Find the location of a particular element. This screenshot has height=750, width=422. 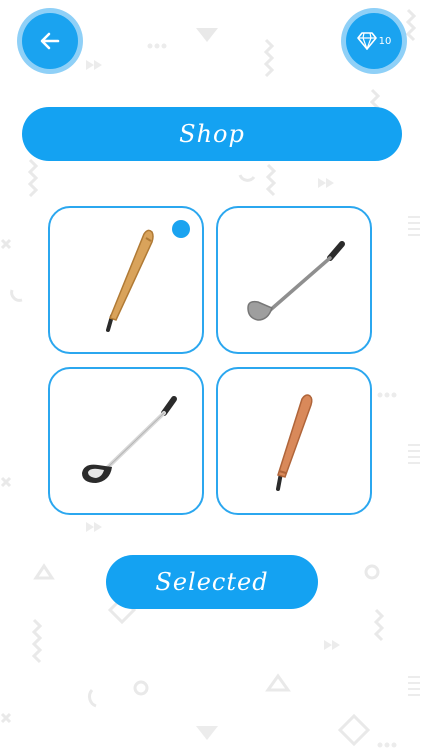

golf-driver-icon is located at coordinates (129, 439).